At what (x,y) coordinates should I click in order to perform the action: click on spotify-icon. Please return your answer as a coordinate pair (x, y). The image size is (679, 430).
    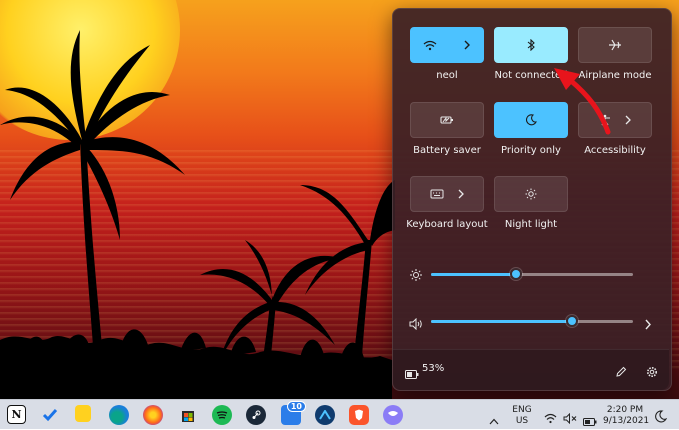
    Looking at the image, I should click on (222, 415).